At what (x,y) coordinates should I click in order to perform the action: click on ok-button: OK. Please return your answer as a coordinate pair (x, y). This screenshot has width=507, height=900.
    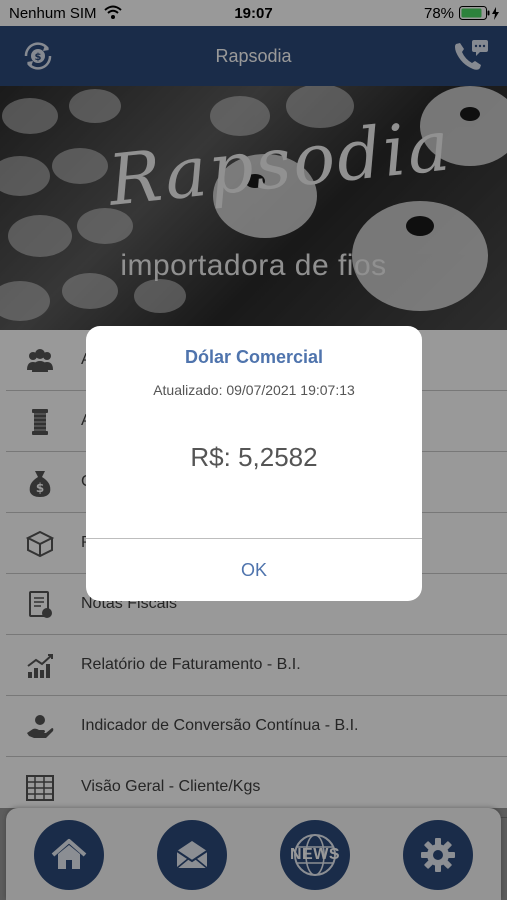
    Looking at the image, I should click on (254, 570).